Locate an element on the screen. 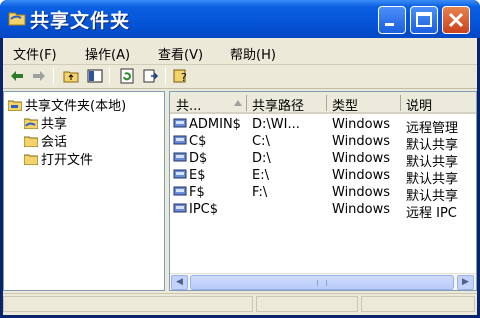 The width and height of the screenshot is (480, 318). scroll-right-button: ▶ is located at coordinates (465, 282).